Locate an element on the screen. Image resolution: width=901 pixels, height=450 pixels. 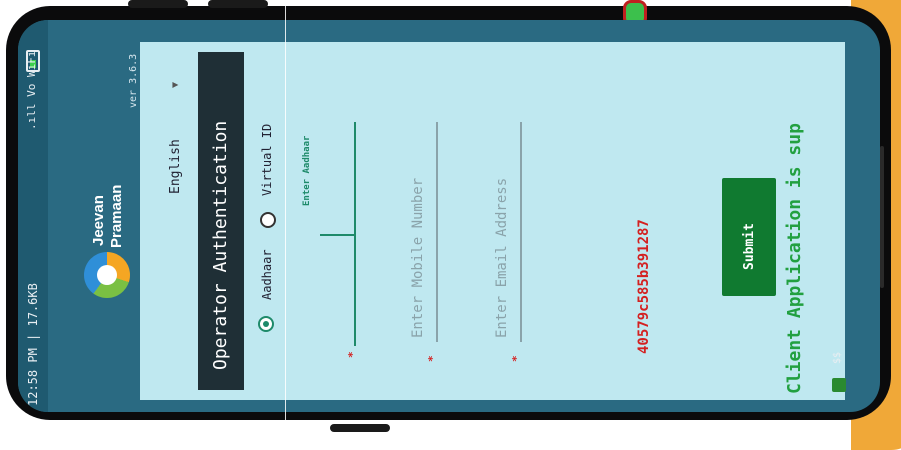
text-cursor is located at coordinates (337, 235).